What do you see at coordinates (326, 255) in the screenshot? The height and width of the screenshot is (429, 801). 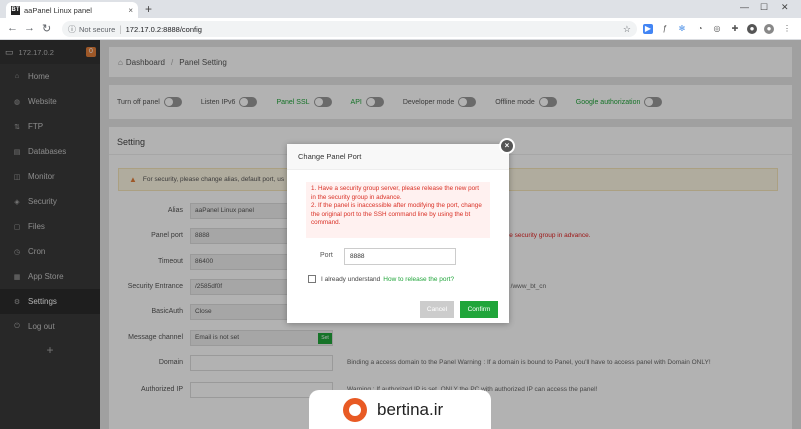 I see `port-label: Port` at bounding box center [326, 255].